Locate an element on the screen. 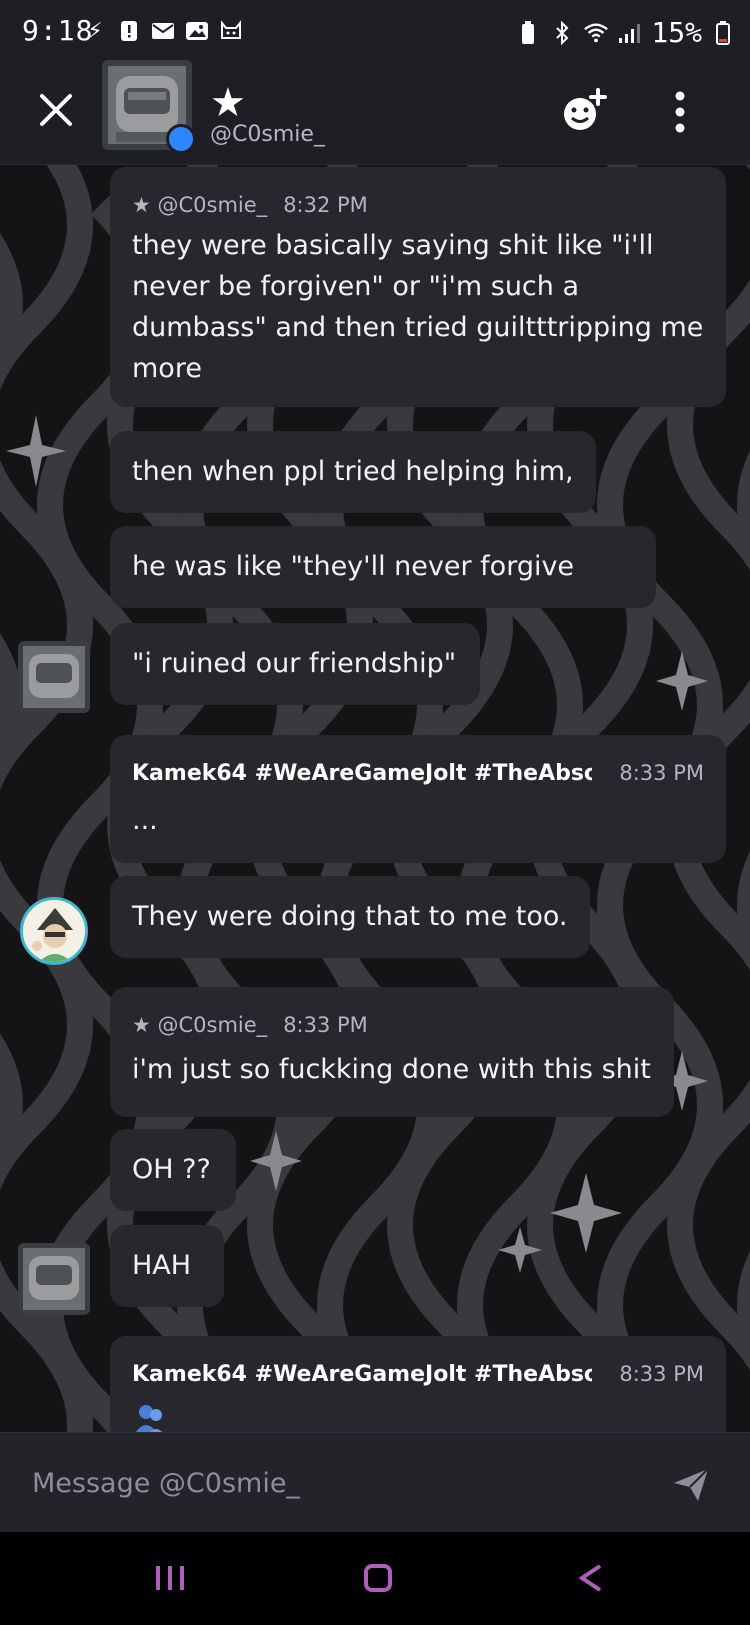 The height and width of the screenshot is (1625, 750). message-bubble: then when ppl tried helping him, is located at coordinates (353, 472).